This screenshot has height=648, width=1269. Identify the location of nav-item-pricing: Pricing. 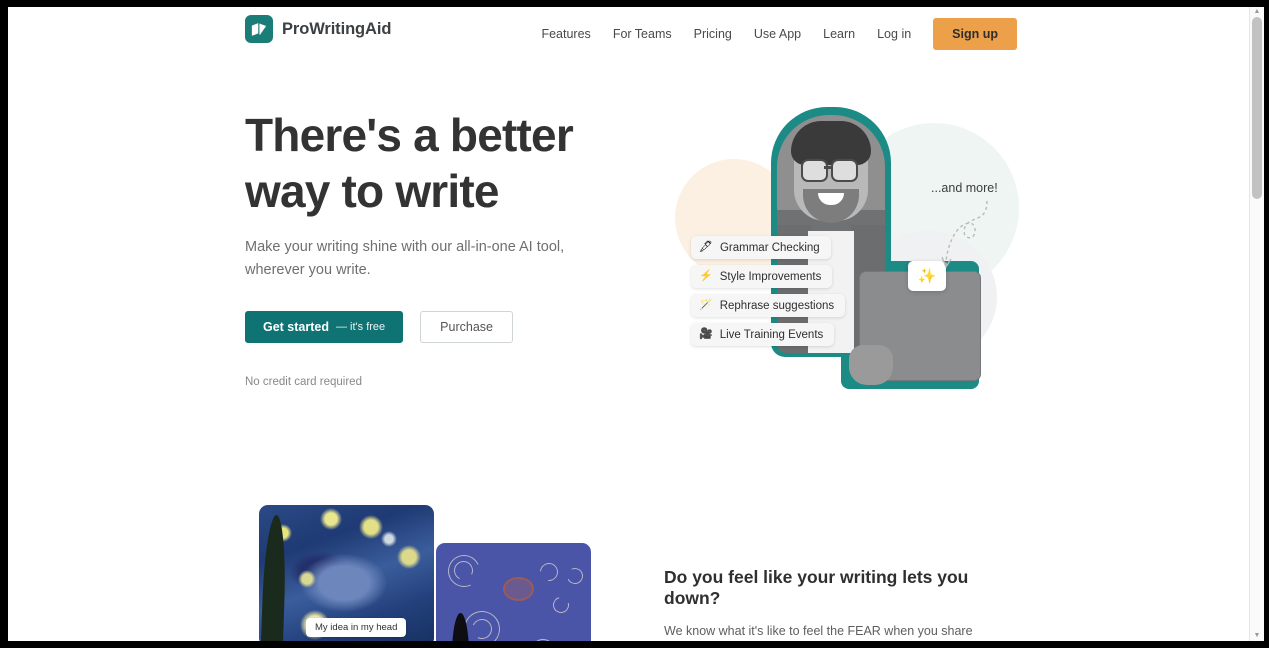
(713, 34).